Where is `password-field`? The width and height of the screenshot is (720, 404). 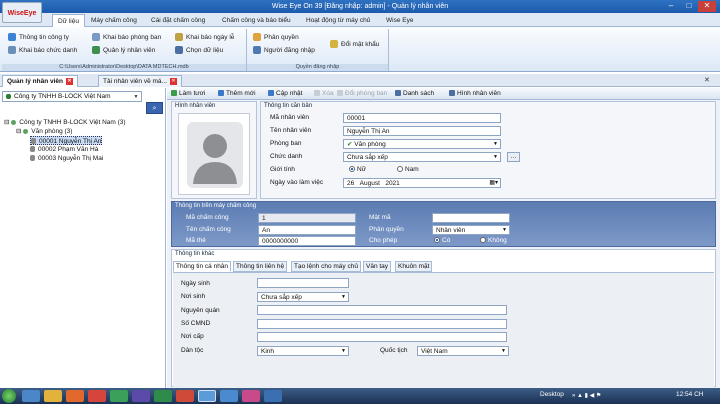
password-field is located at coordinates (471, 218).